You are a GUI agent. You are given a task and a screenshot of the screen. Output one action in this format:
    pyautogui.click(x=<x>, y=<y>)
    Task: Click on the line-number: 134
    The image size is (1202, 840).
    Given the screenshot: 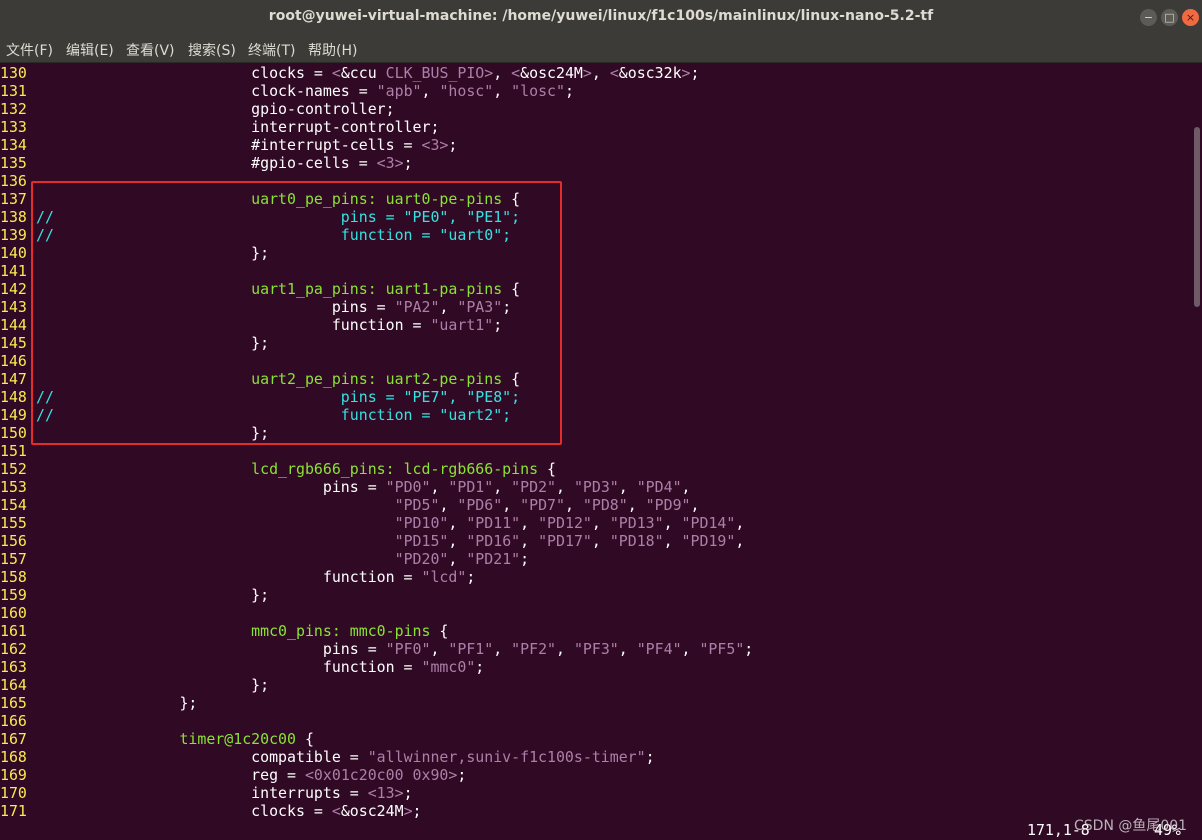 What is the action you would take?
    pyautogui.click(x=13, y=145)
    